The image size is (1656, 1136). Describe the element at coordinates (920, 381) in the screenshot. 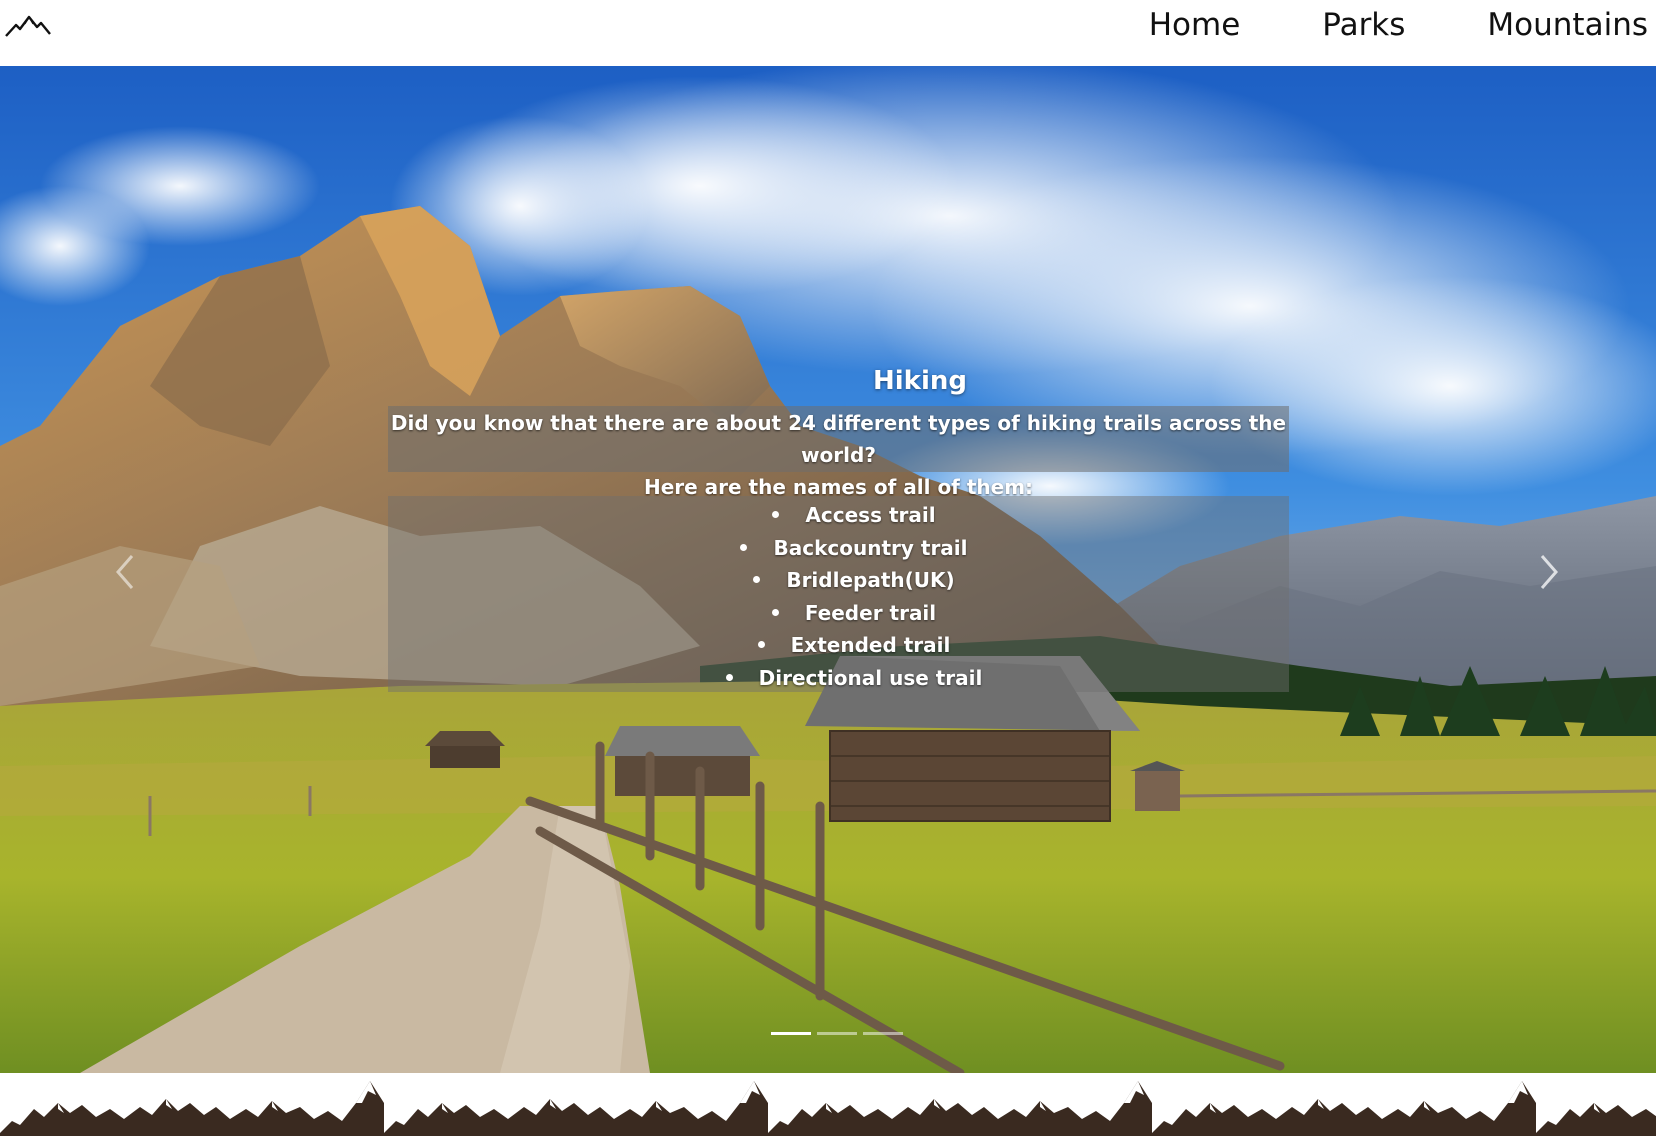

I see `caption-title: Hiking` at that location.